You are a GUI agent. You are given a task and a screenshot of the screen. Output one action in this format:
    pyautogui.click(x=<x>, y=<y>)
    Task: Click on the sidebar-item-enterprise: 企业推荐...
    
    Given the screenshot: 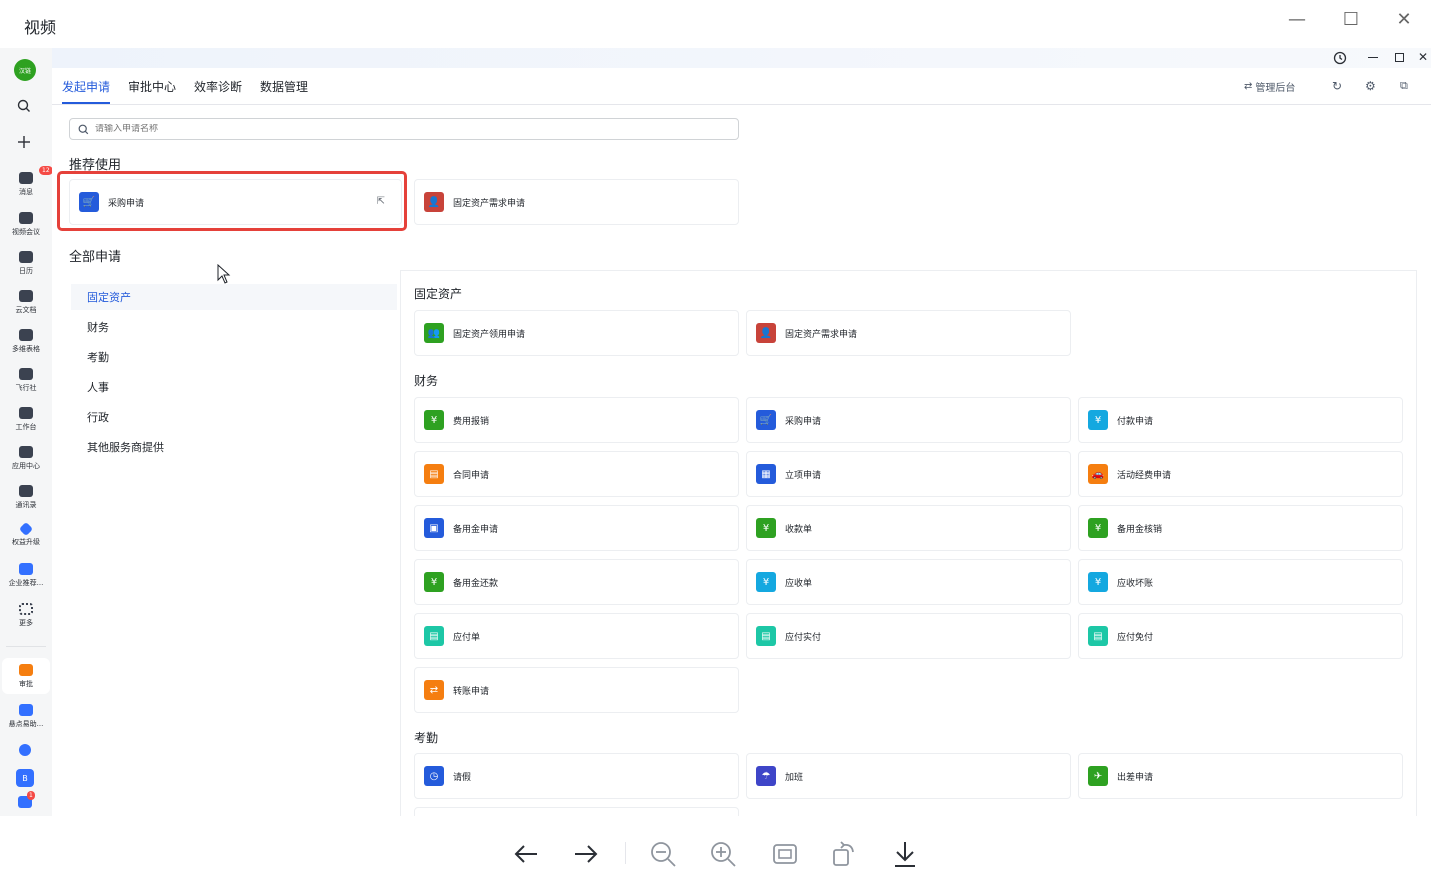 What is the action you would take?
    pyautogui.click(x=26, y=575)
    